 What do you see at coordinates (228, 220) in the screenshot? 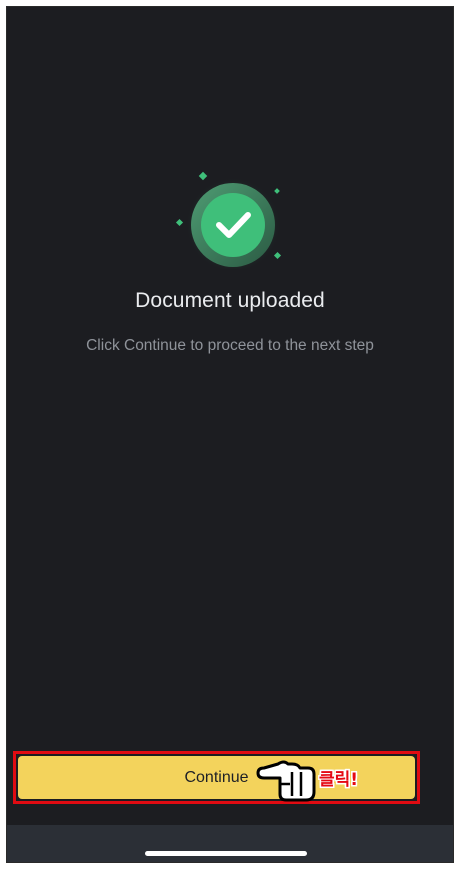
I see `check-circle-icon` at bounding box center [228, 220].